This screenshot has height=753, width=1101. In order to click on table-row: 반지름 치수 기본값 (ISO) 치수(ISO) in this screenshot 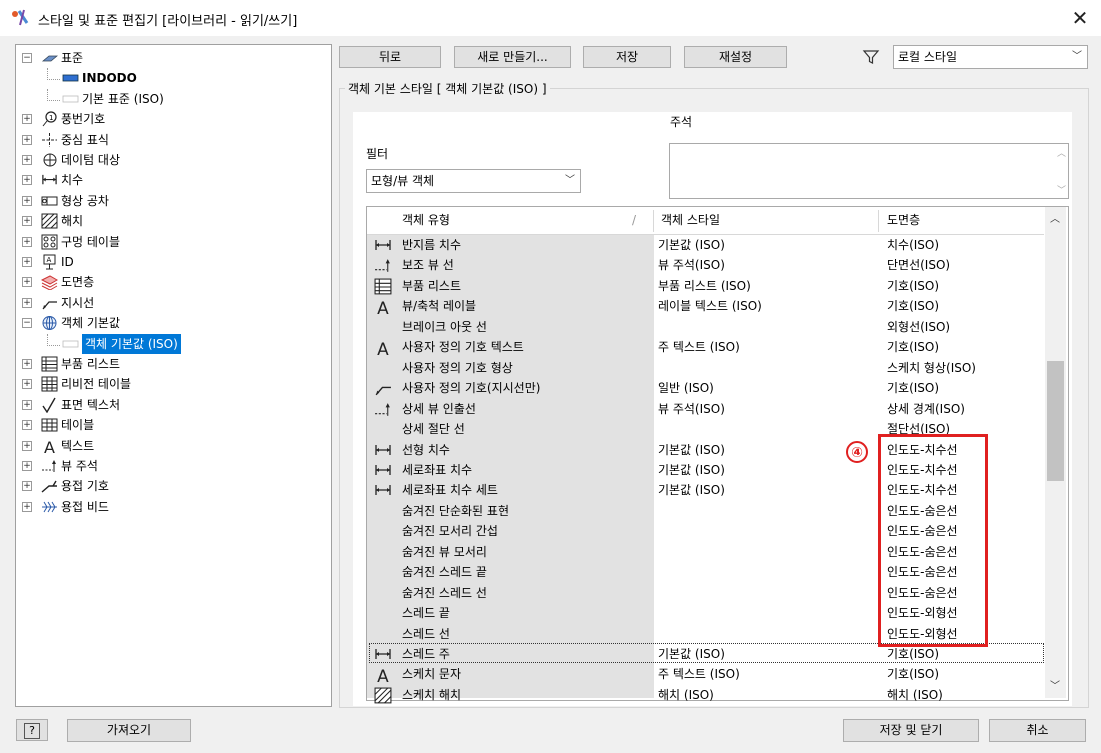, I will do `click(705, 245)`.